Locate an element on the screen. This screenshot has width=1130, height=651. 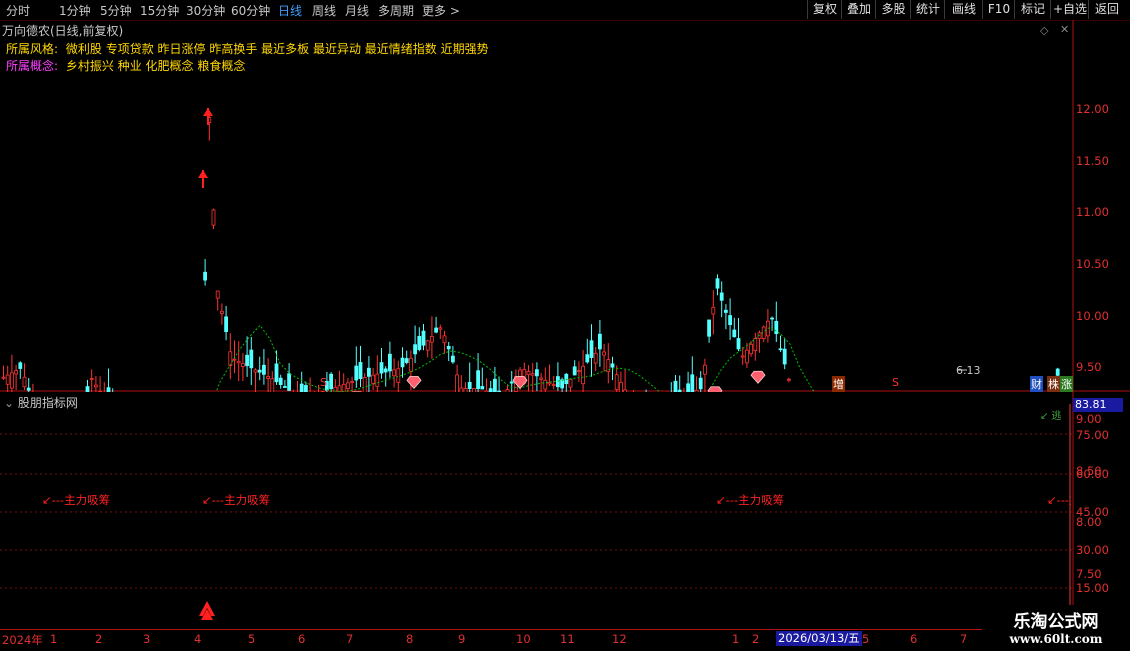
draw-line-button: 画线 is located at coordinates (963, 9).